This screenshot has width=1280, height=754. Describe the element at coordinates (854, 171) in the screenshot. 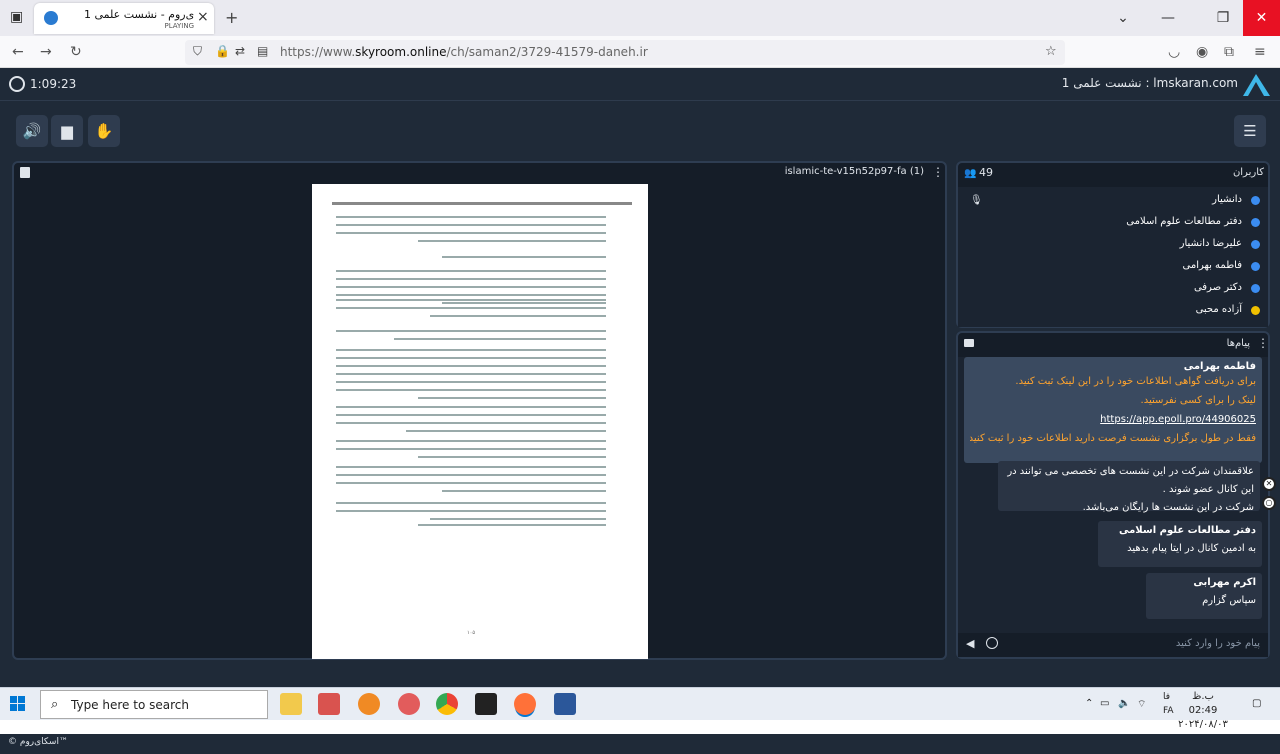

I see `presentation-file-title: islamic-te-v15n52p97-fa (1)` at that location.